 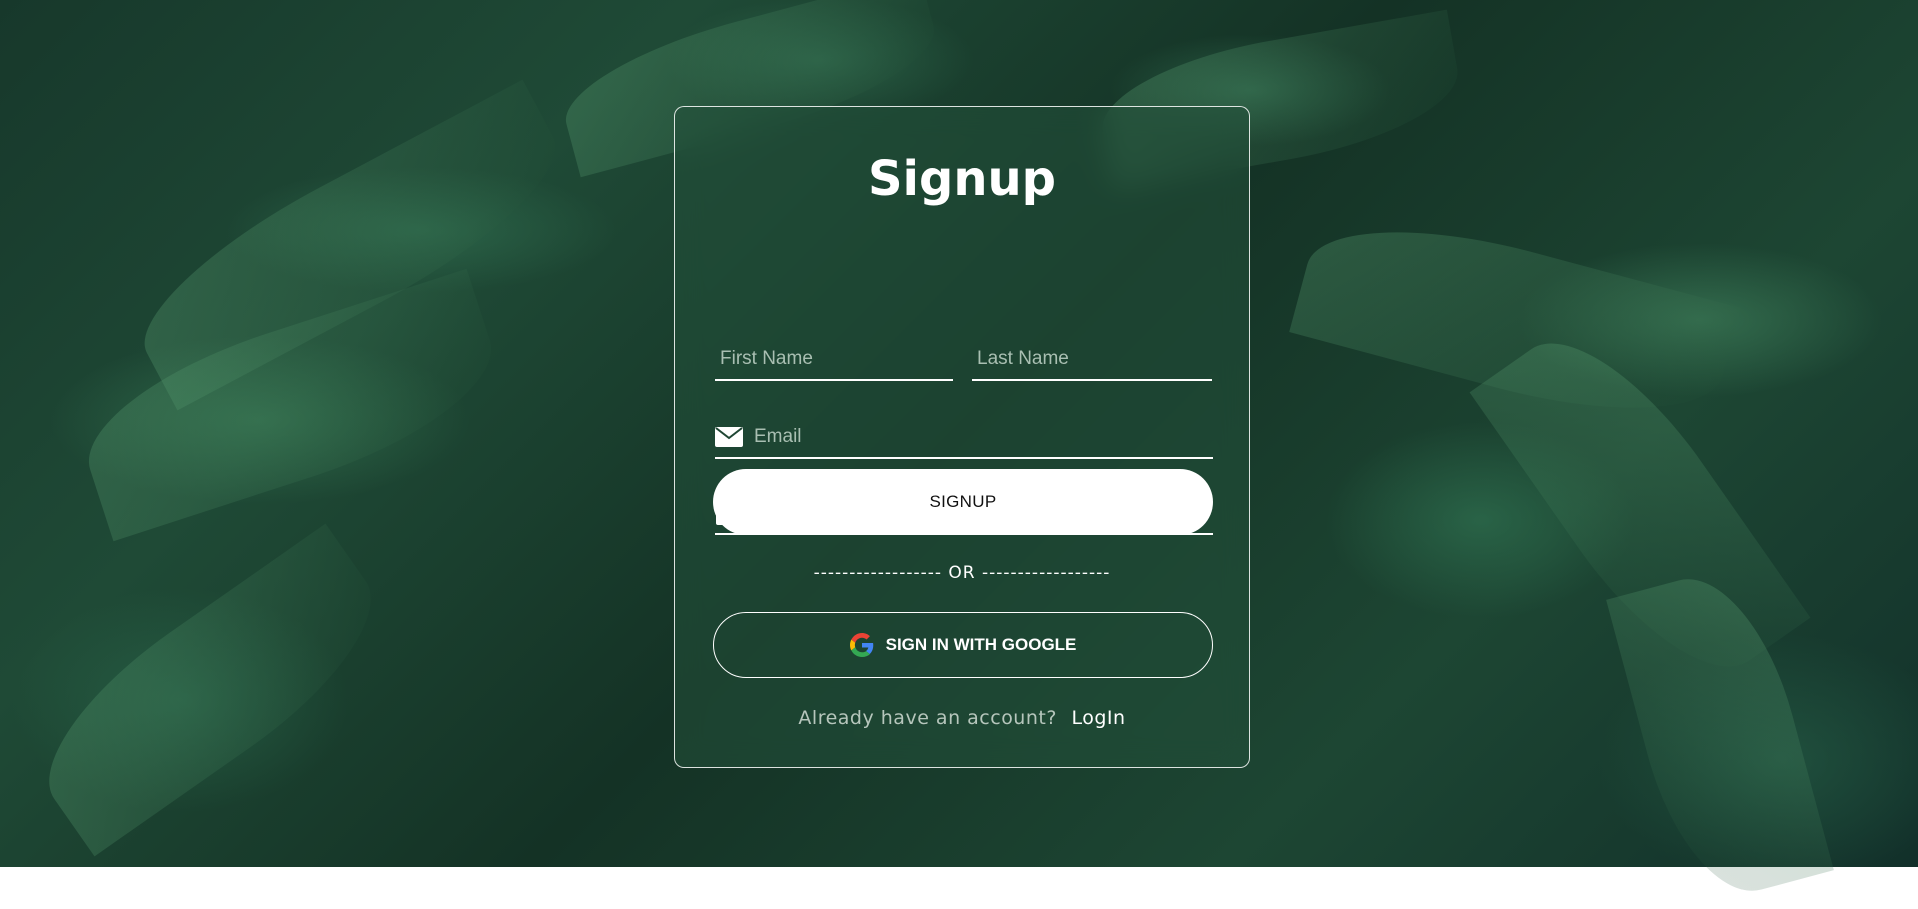 I want to click on email-field-wrapper, so click(x=964, y=438).